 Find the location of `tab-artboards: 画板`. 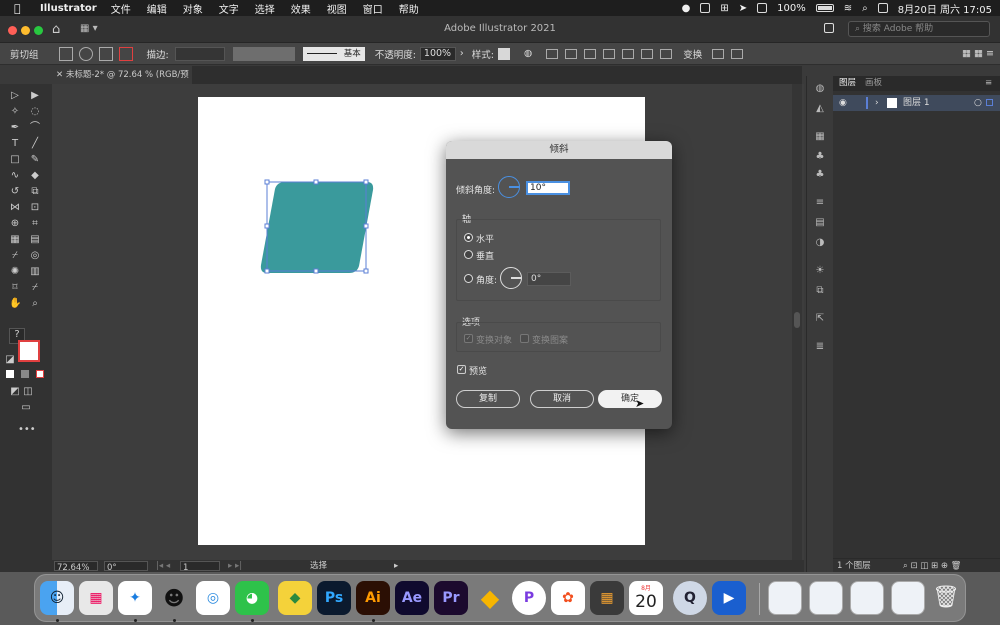

tab-artboards: 画板 is located at coordinates (873, 83).